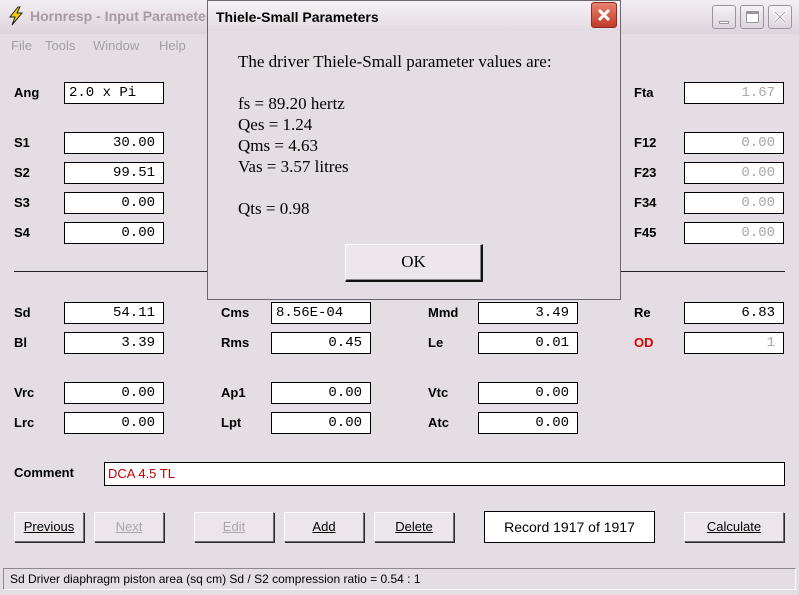  Describe the element at coordinates (734, 93) in the screenshot. I see `fta-field: 1.67` at that location.